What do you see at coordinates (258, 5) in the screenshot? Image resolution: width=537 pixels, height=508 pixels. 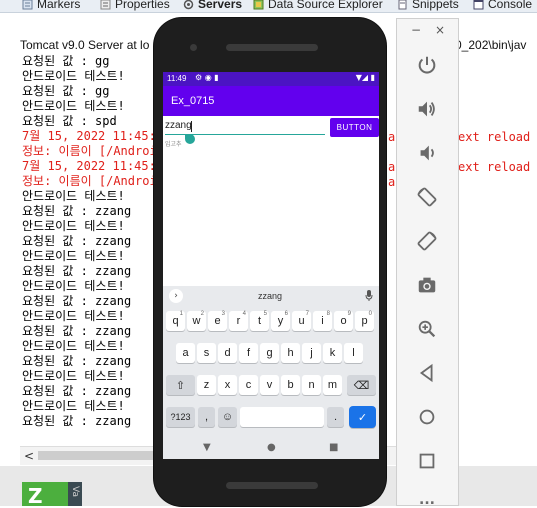 I see `data-source-icon` at bounding box center [258, 5].